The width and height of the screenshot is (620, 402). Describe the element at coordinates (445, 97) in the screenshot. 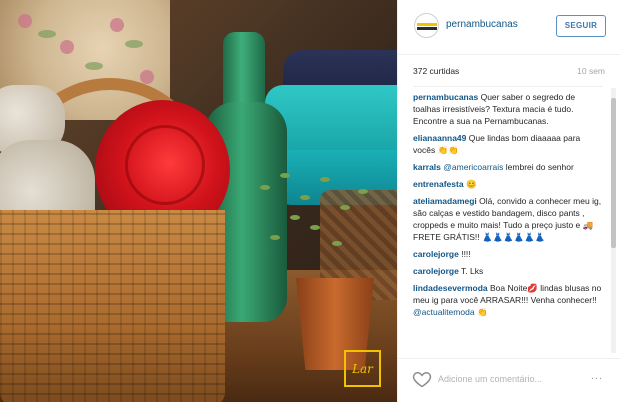

I see `comment-user: pernambucanas` at that location.